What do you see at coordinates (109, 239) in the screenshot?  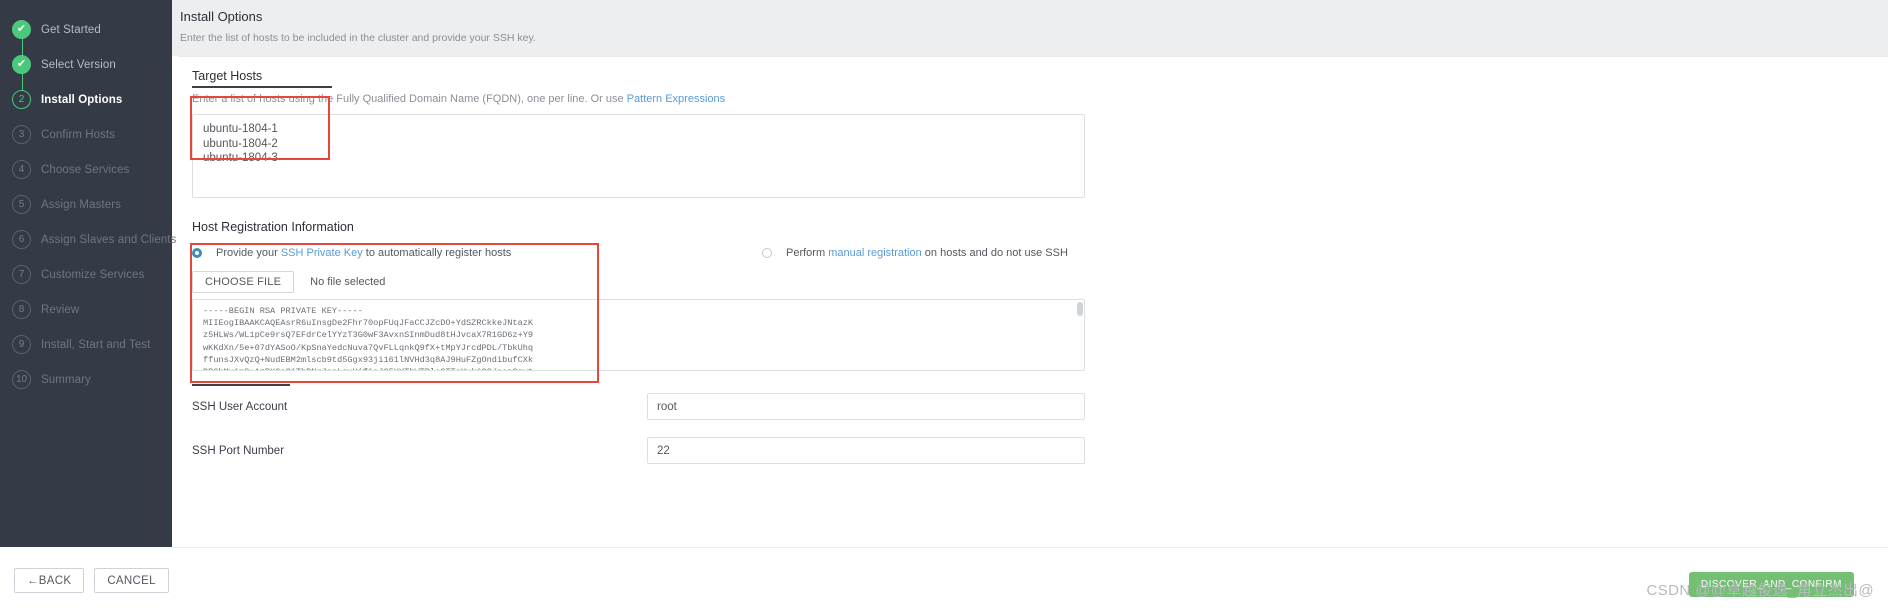 I see `sidebar-step-label: Assign Slaves and Clients` at bounding box center [109, 239].